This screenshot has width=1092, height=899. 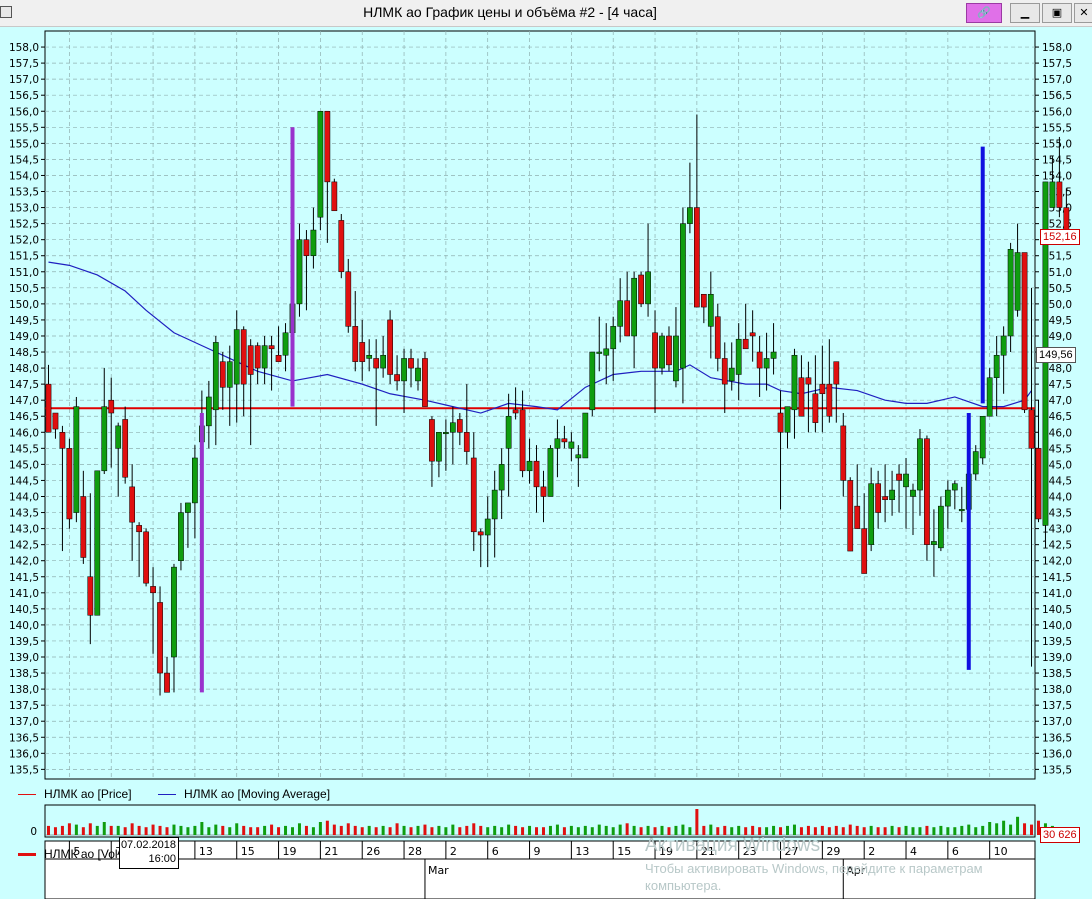 What do you see at coordinates (24, 754) in the screenshot?
I see `y-tick-label-left: 136,0` at bounding box center [24, 754].